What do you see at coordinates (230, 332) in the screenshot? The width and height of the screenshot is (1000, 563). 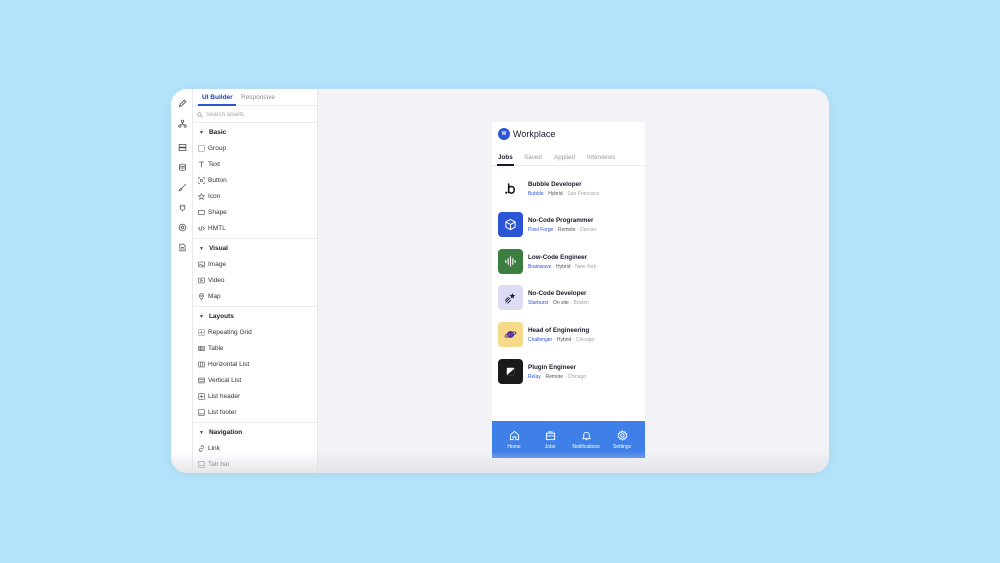 I see `asset-label: Repeating Grid` at bounding box center [230, 332].